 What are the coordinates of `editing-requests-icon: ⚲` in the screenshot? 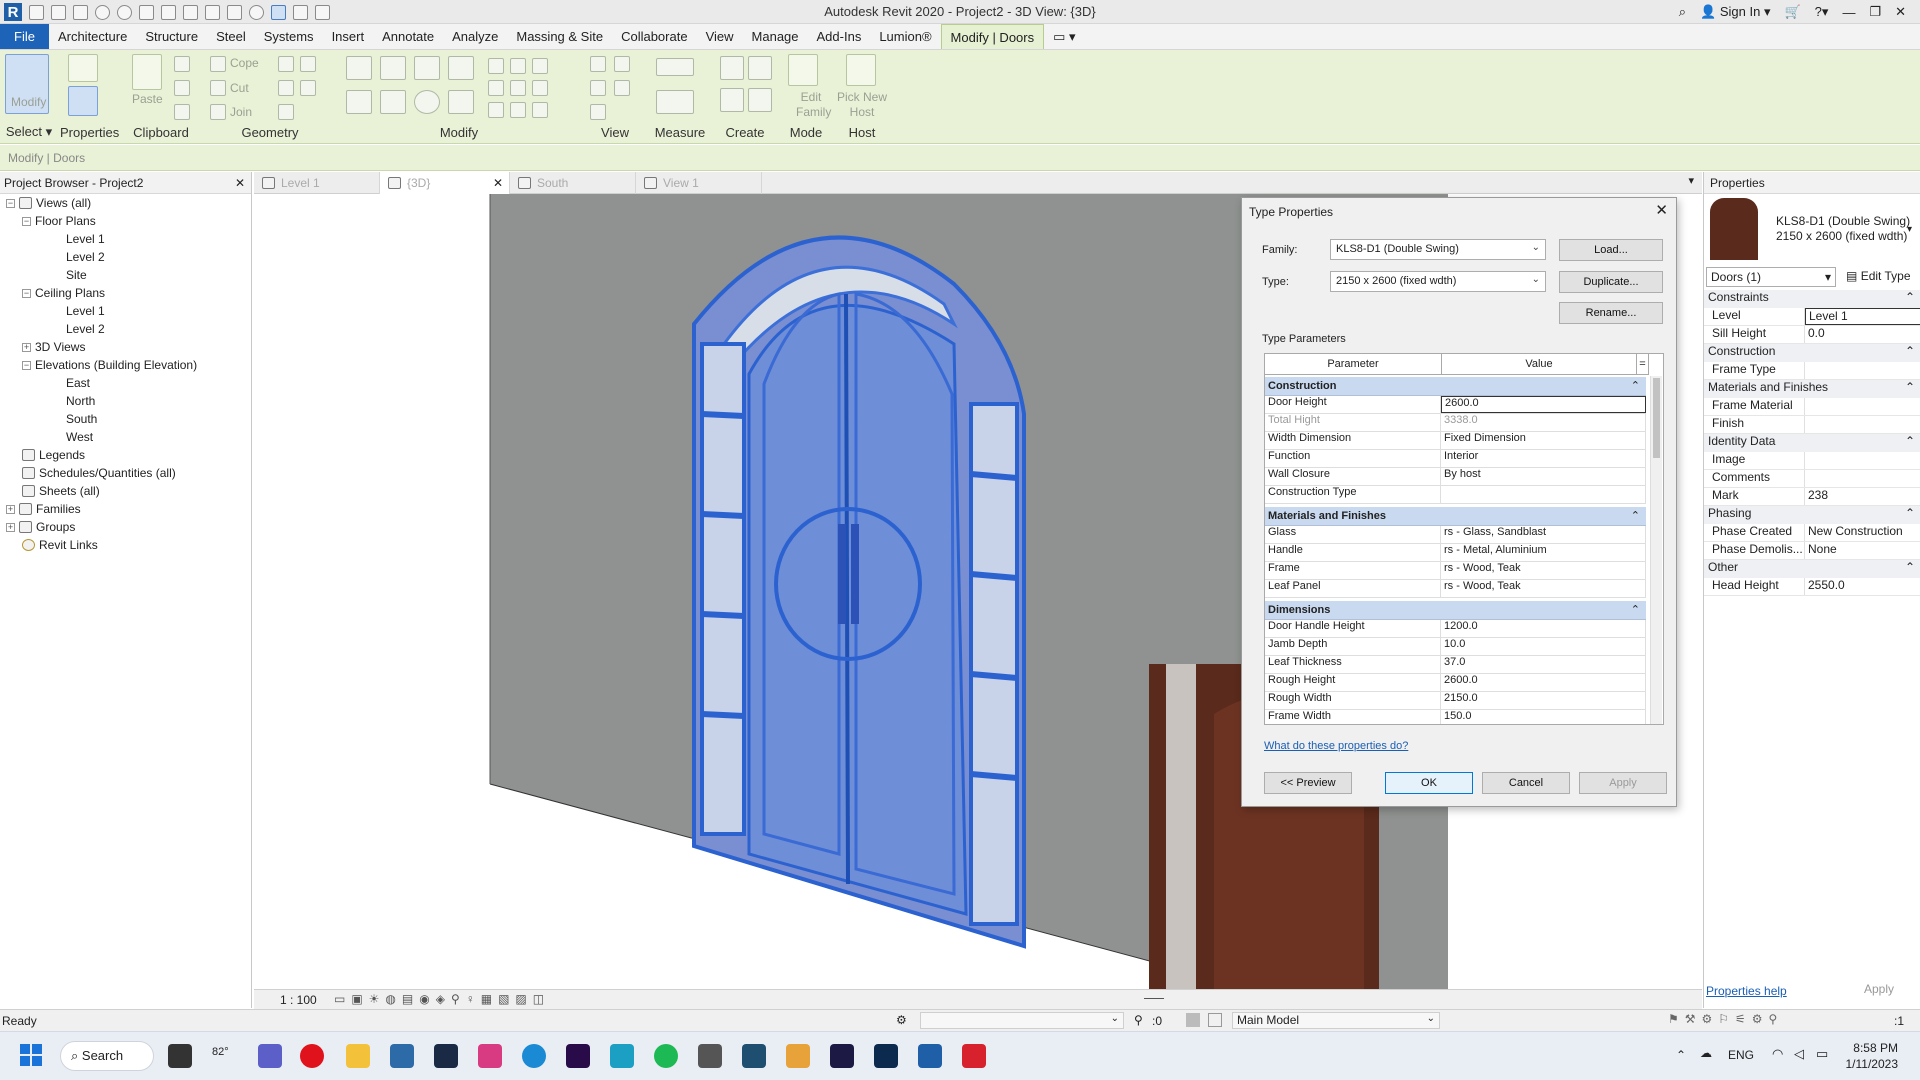 It's located at (1138, 1020).